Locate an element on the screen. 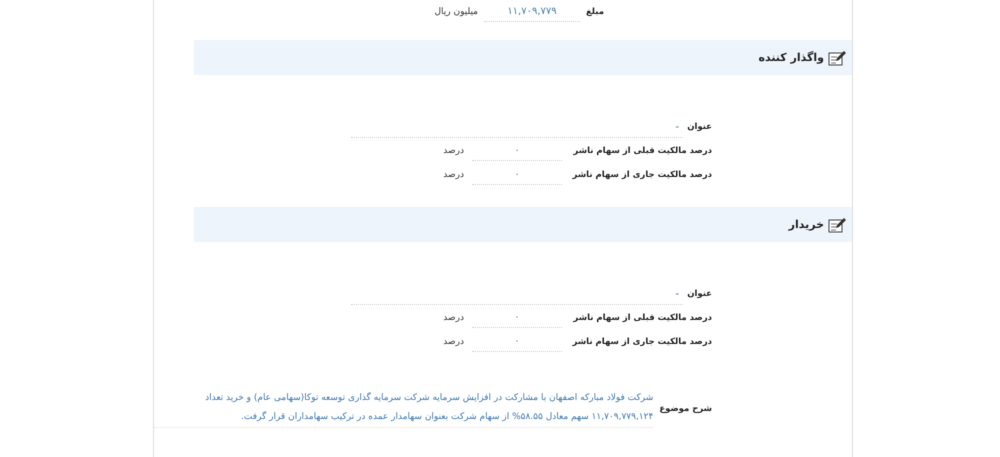 This screenshot has width=1000, height=457. field-label: شرح موضوع is located at coordinates (685, 409).